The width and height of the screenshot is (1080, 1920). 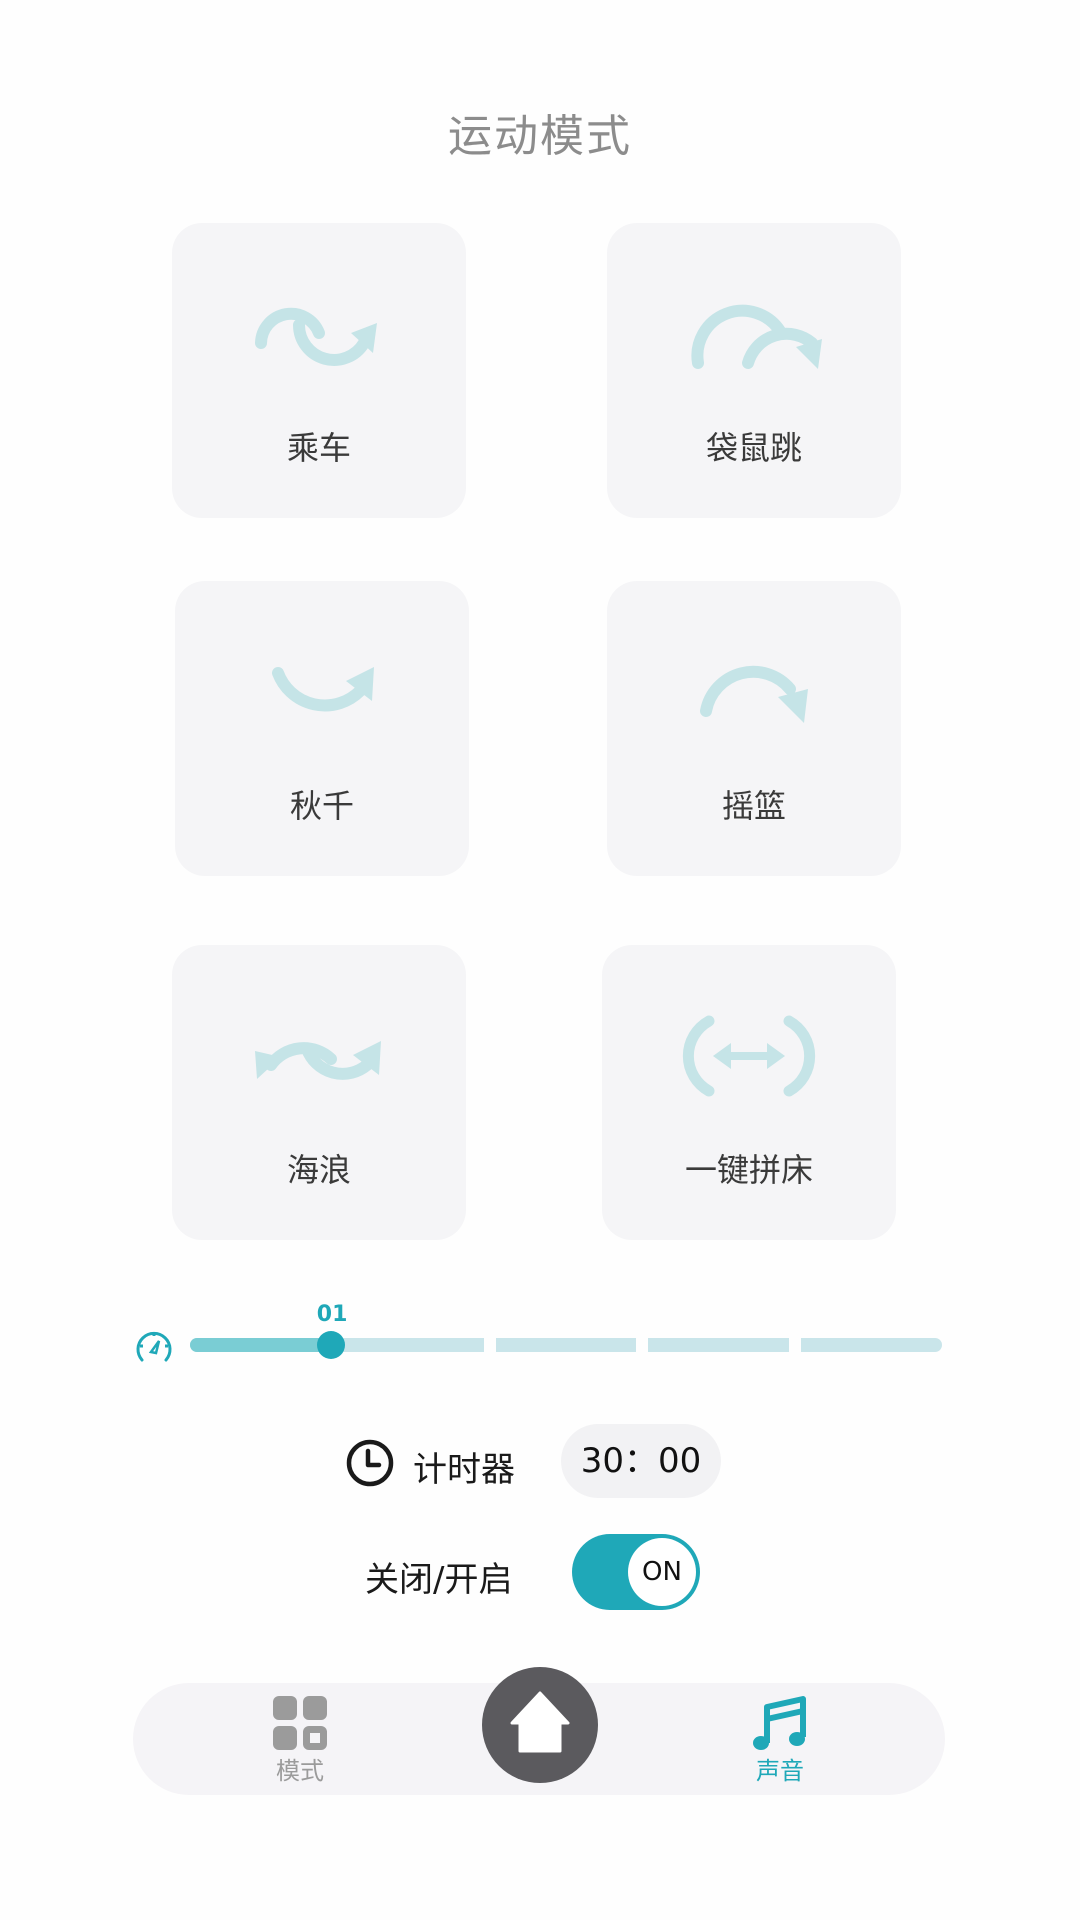 What do you see at coordinates (260, 1345) in the screenshot?
I see `speed-slider-fill` at bounding box center [260, 1345].